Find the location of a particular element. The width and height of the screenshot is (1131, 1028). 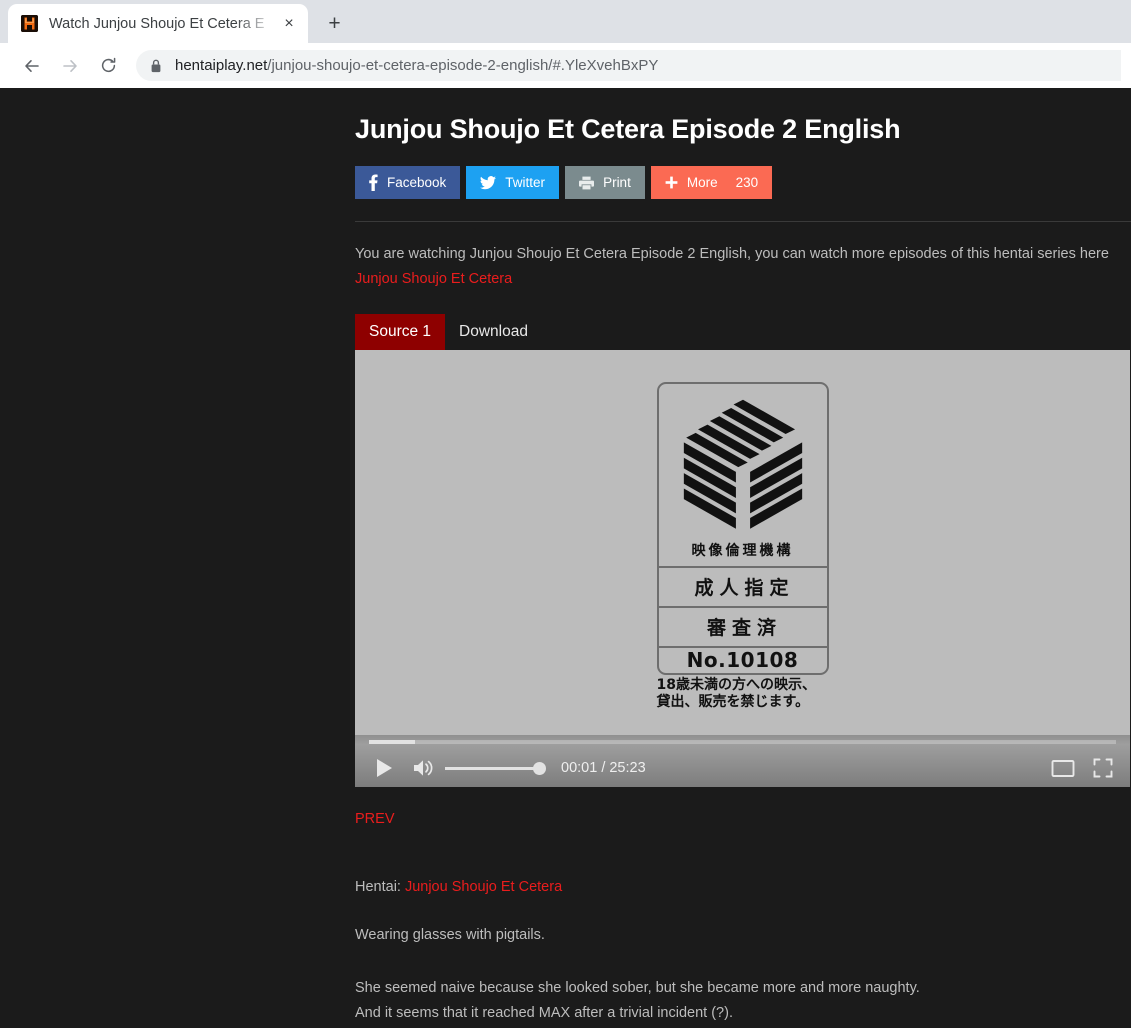

description-line-1: Wearing glasses with pigtails. is located at coordinates (450, 935).